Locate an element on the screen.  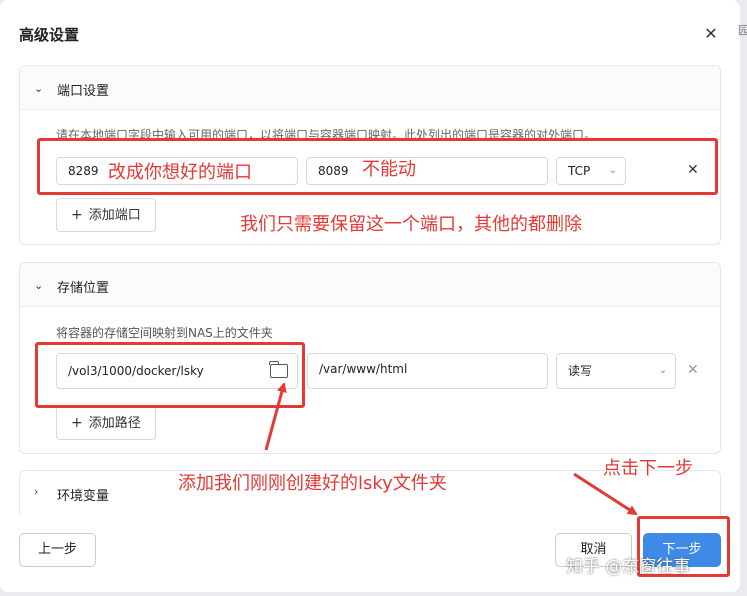
annotation-arrows is located at coordinates (451, 449).